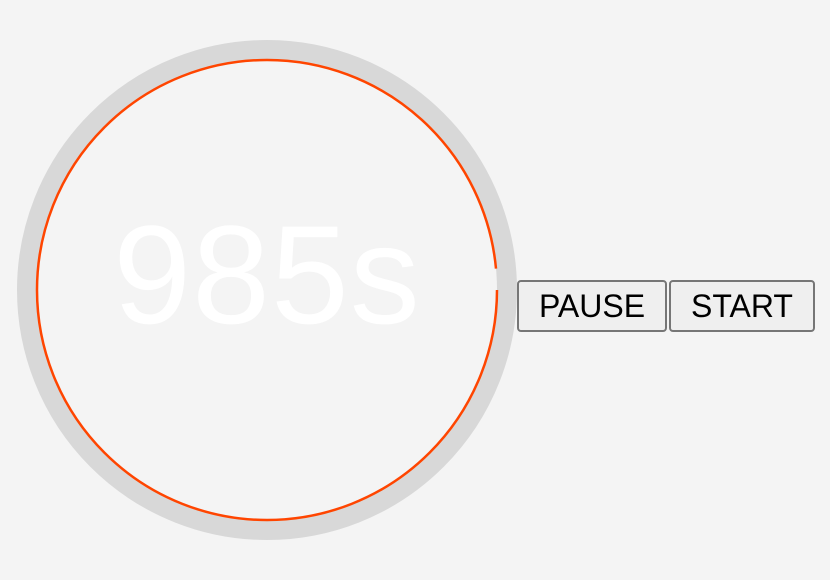  I want to click on timer-controls: PAUSE START, so click(666, 306).